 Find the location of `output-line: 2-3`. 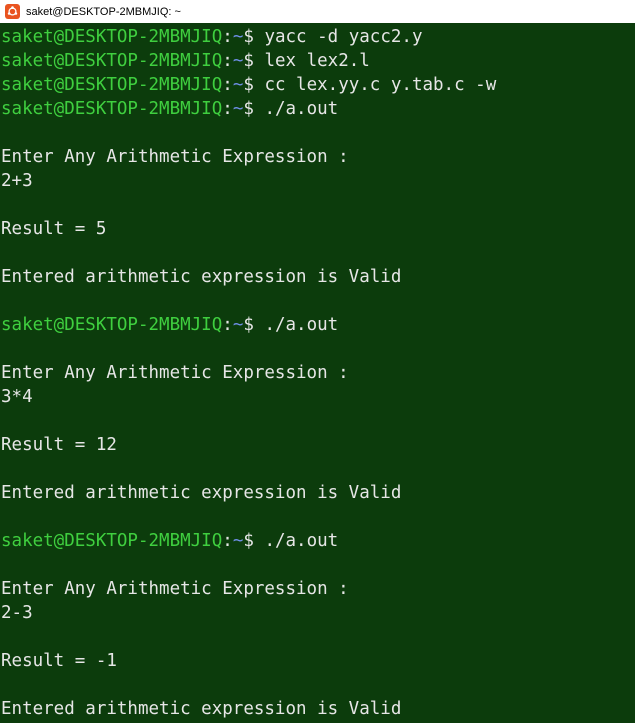

output-line: 2-3 is located at coordinates (17, 613).